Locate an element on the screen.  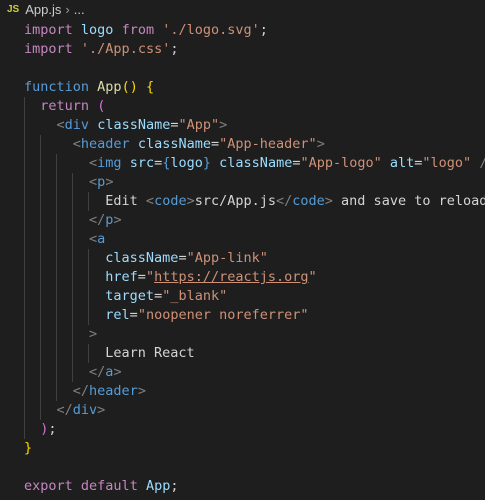
code-line: } is located at coordinates (28, 448).